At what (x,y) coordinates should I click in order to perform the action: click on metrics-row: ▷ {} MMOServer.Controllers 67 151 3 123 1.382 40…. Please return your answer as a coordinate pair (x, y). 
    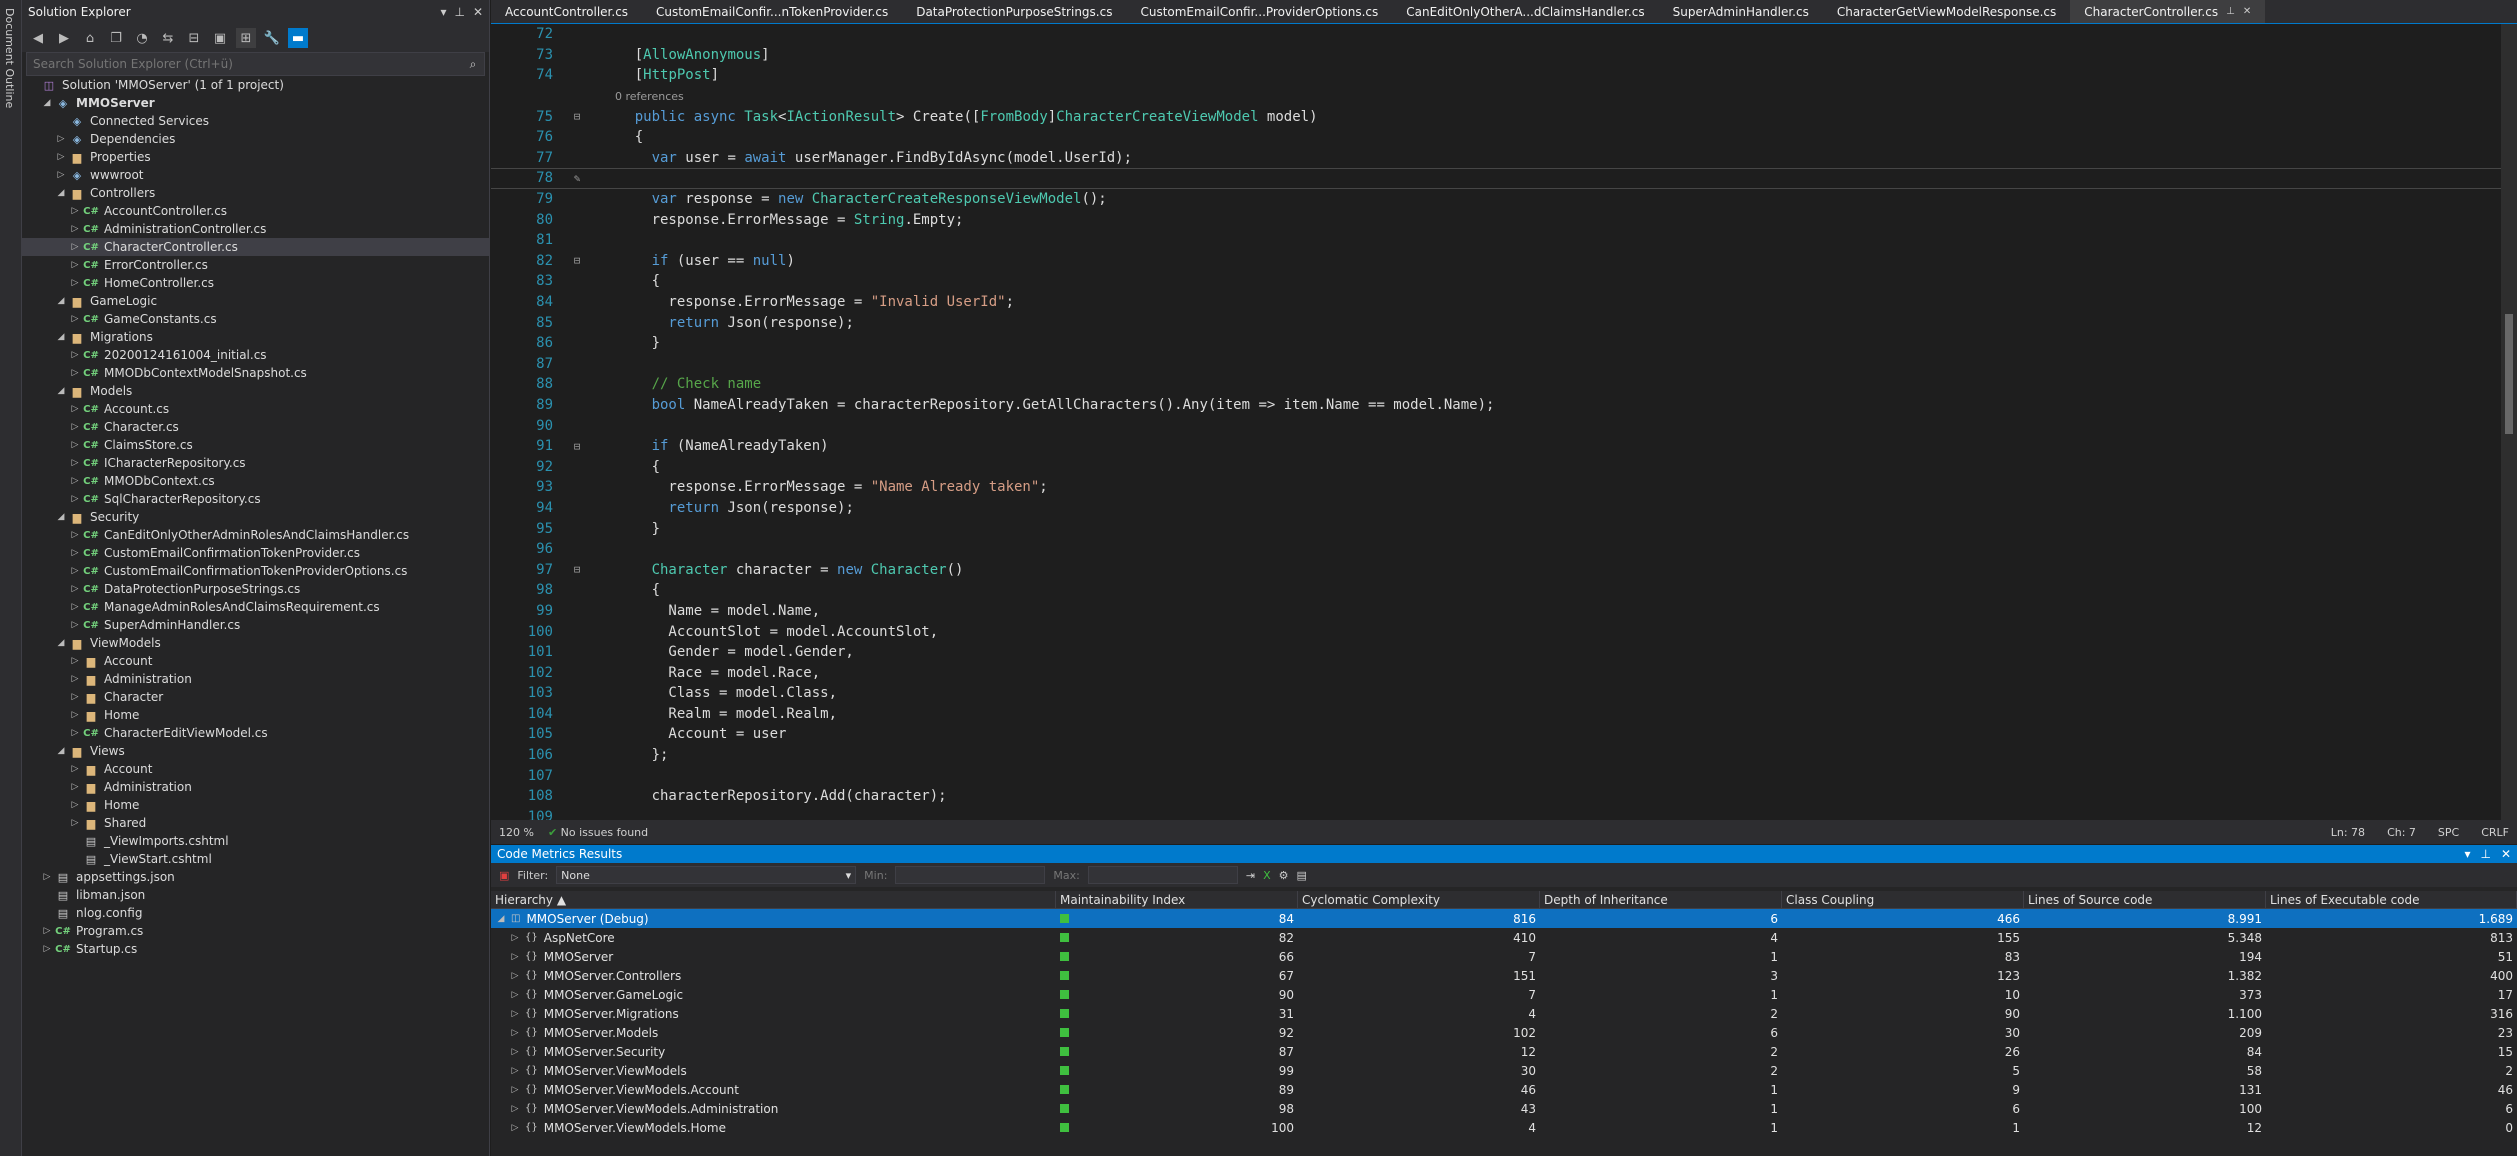
    Looking at the image, I should click on (1504, 975).